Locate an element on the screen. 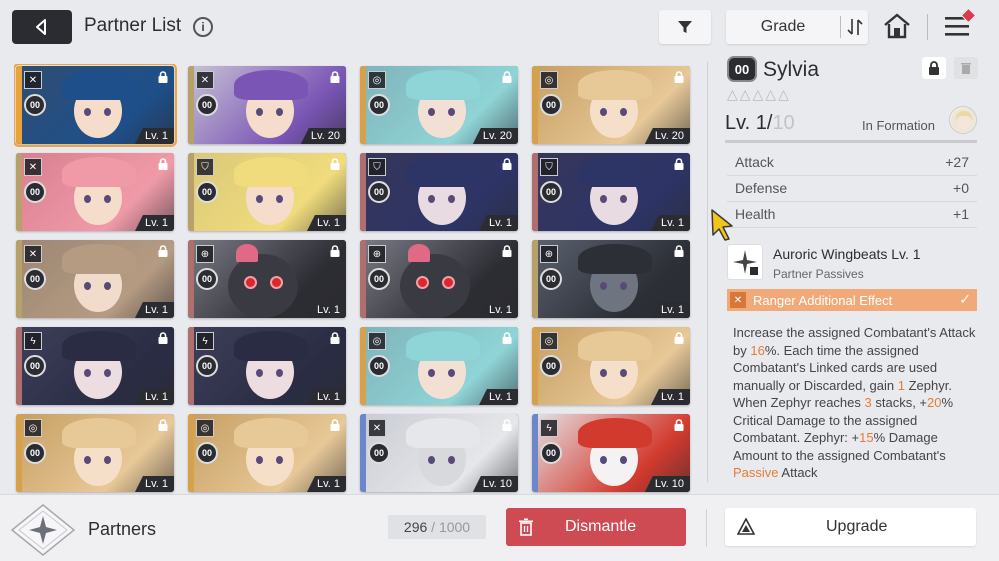  partner-card: ✕ 00 Lv. 20 is located at coordinates (267, 105).